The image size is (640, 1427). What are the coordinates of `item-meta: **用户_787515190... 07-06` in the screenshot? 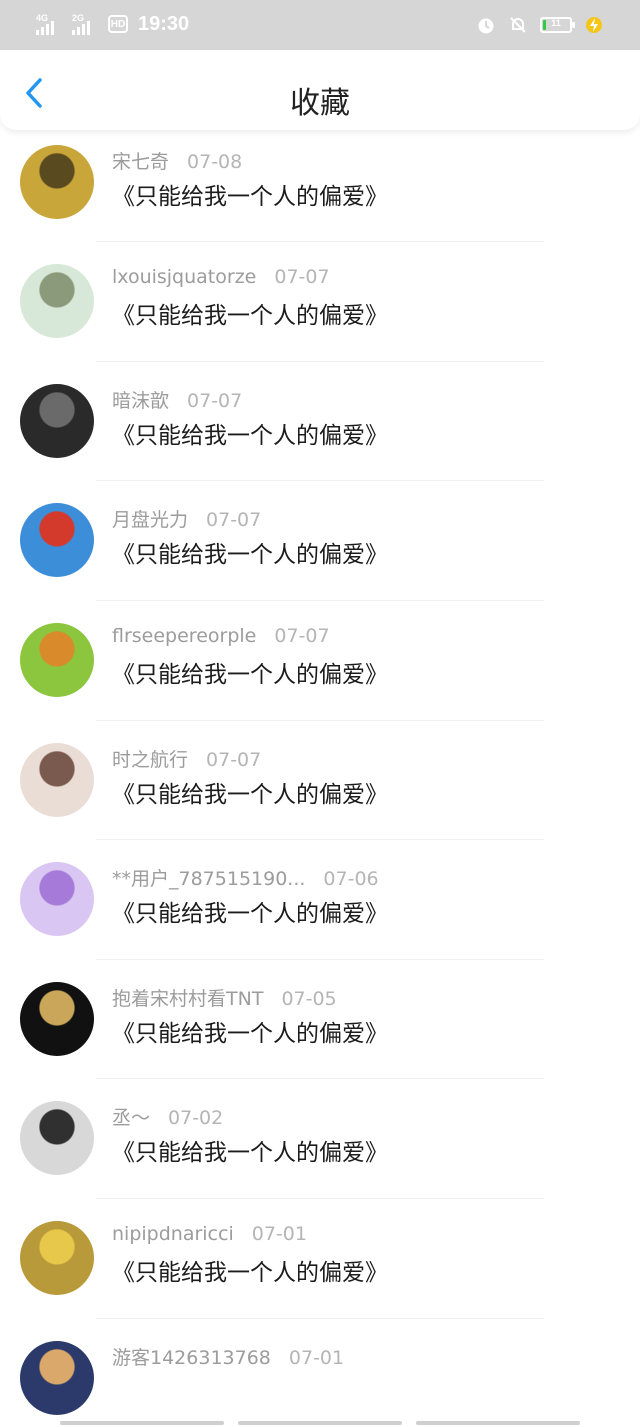 It's located at (245, 877).